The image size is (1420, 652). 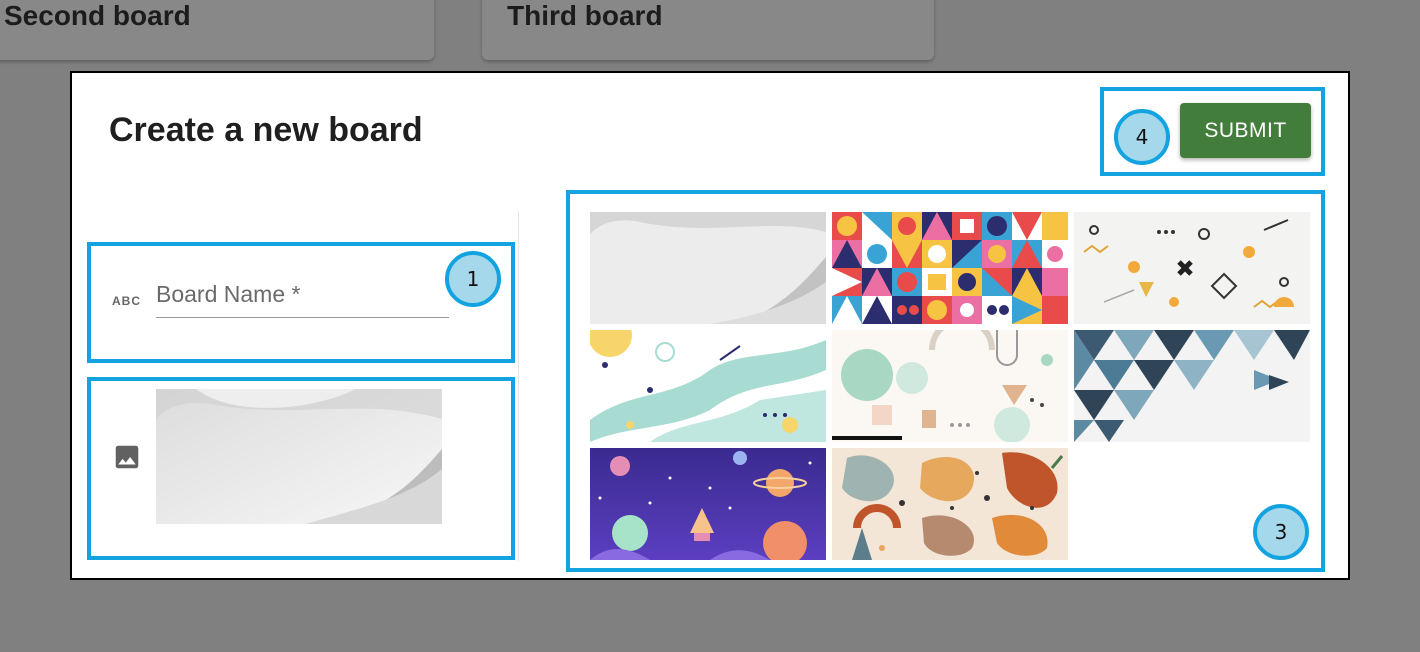 What do you see at coordinates (473, 279) in the screenshot?
I see `annotation-badge-1: 1` at bounding box center [473, 279].